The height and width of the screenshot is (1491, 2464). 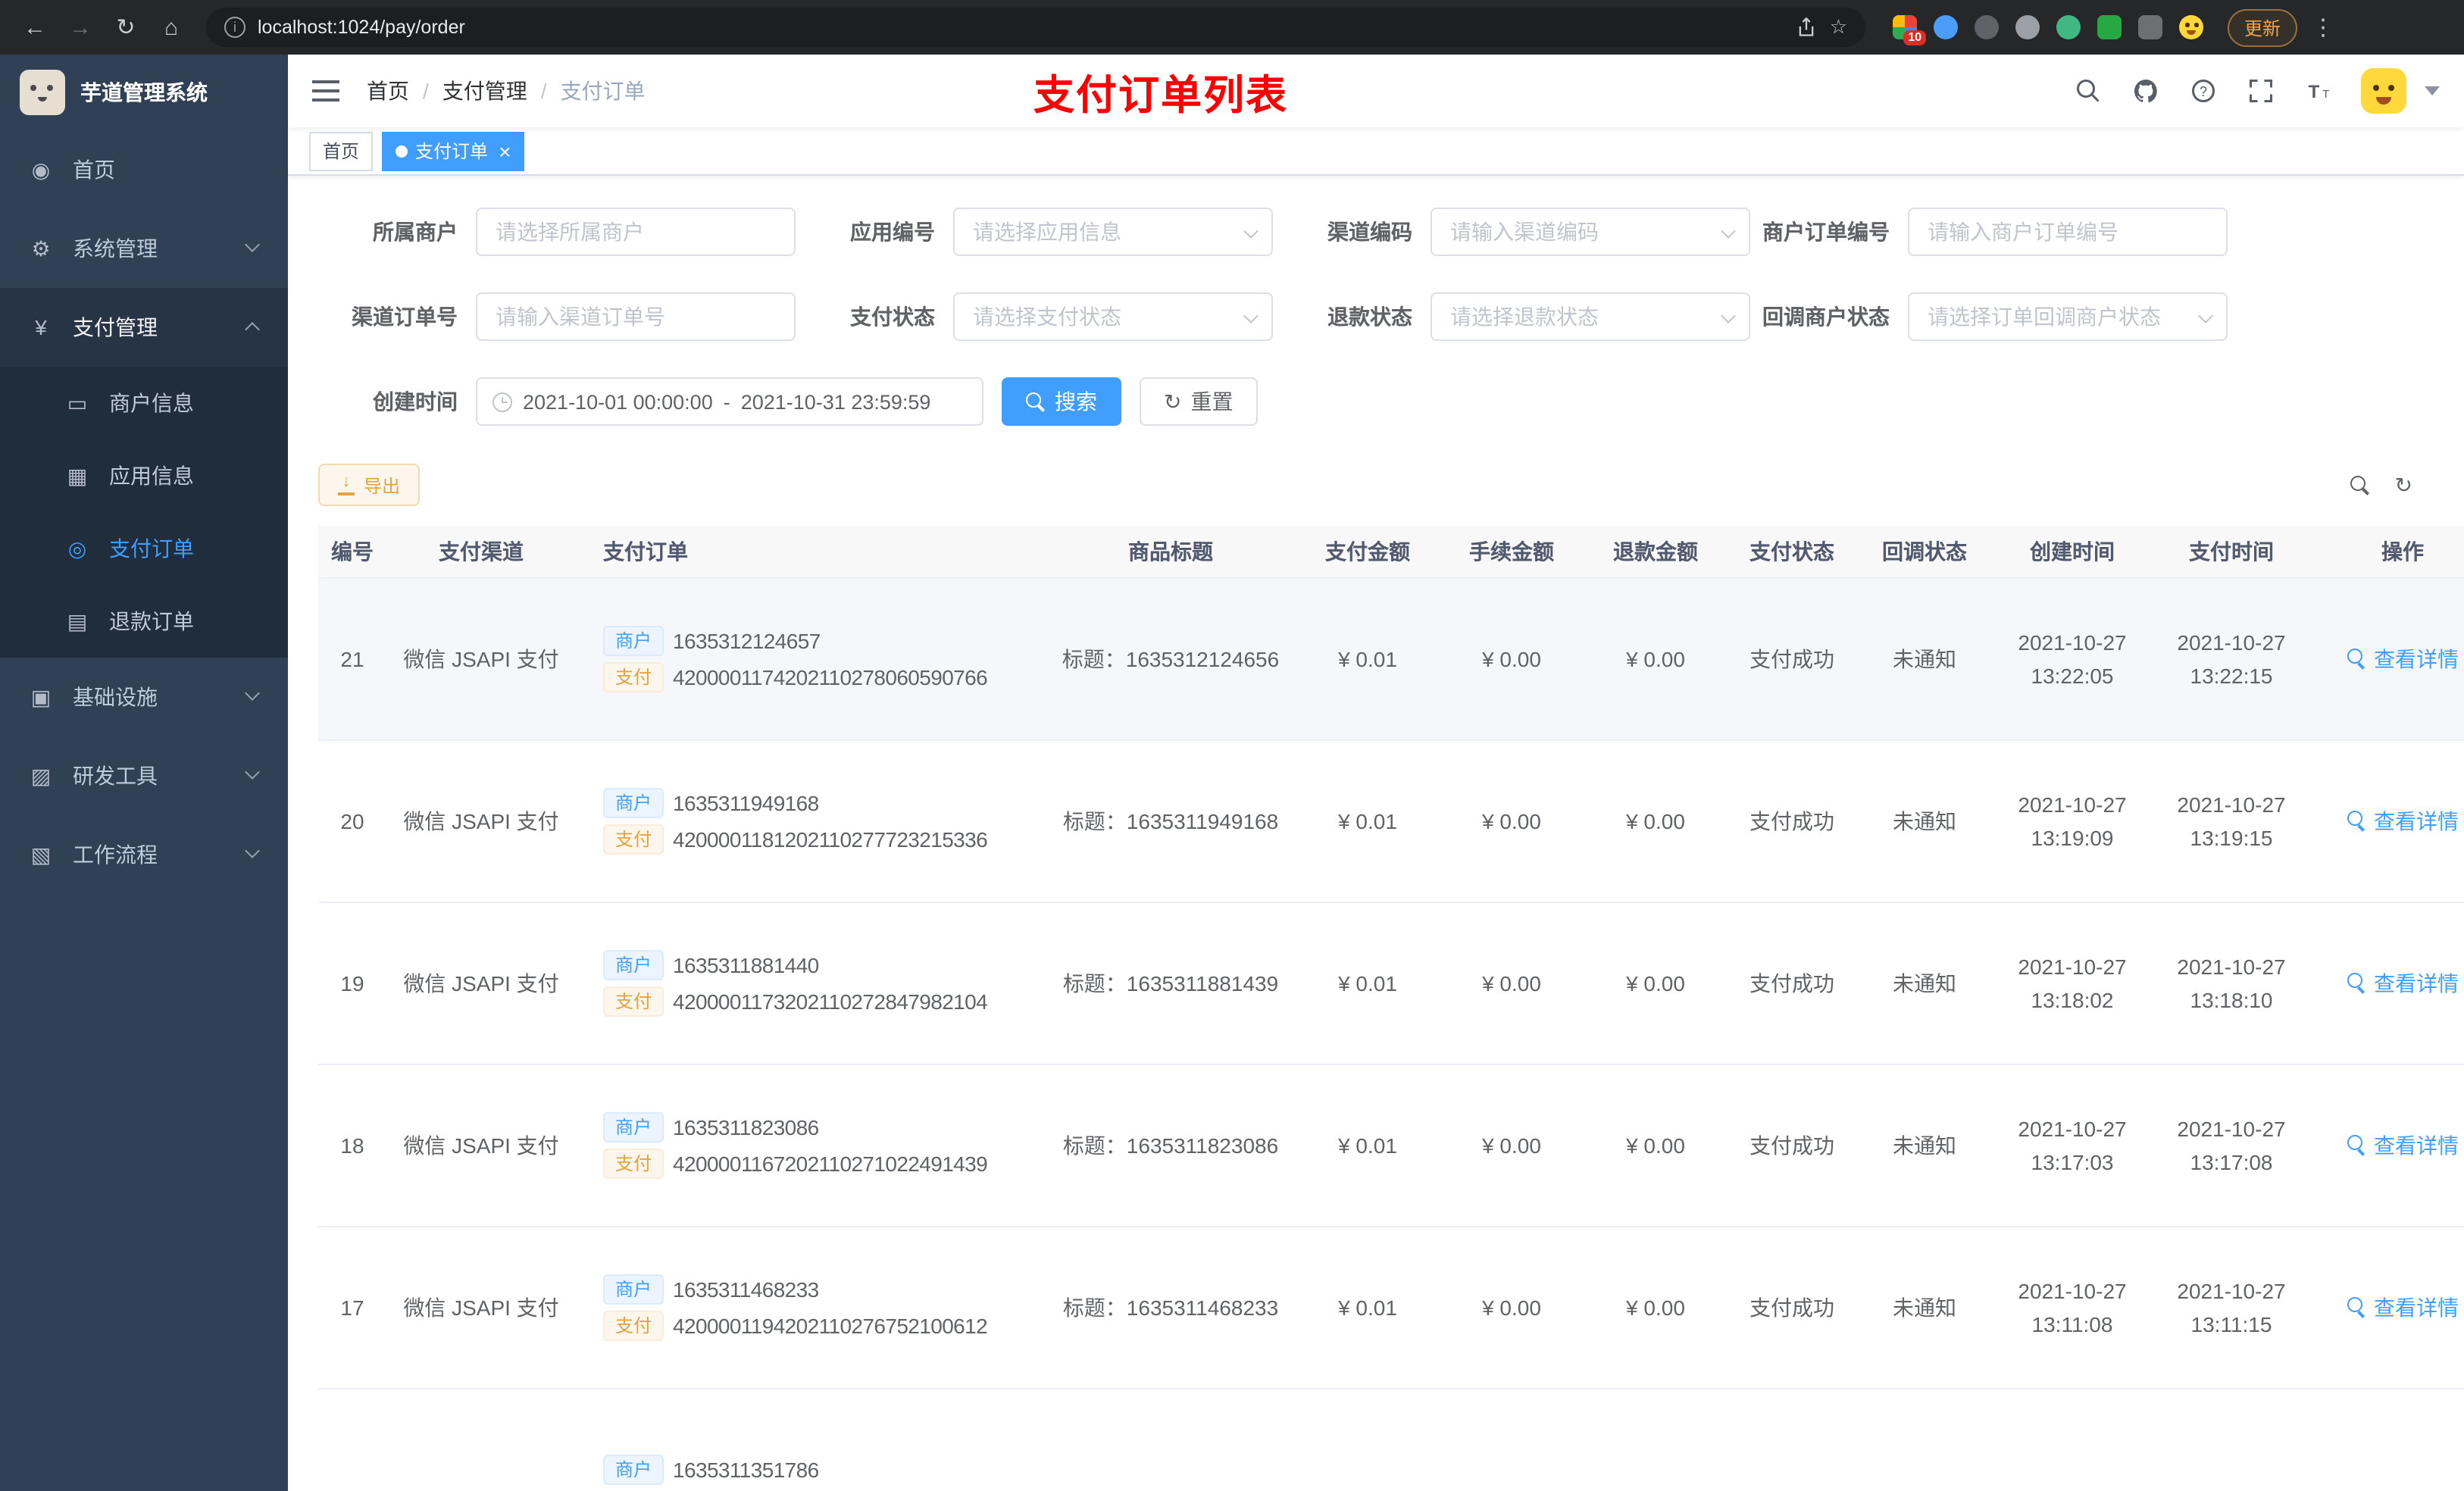 What do you see at coordinates (1035, 27) in the screenshot?
I see `url-bar: i localhost:1024/pay/order ☆` at bounding box center [1035, 27].